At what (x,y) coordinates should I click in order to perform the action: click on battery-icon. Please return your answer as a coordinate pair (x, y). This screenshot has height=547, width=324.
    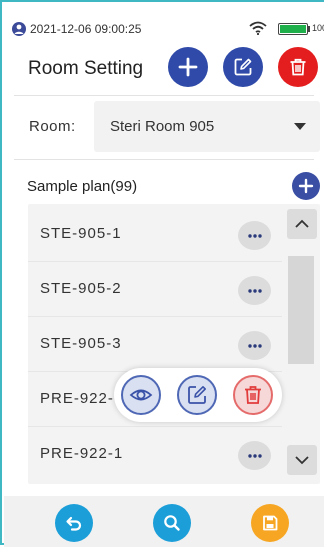
    Looking at the image, I should click on (293, 29).